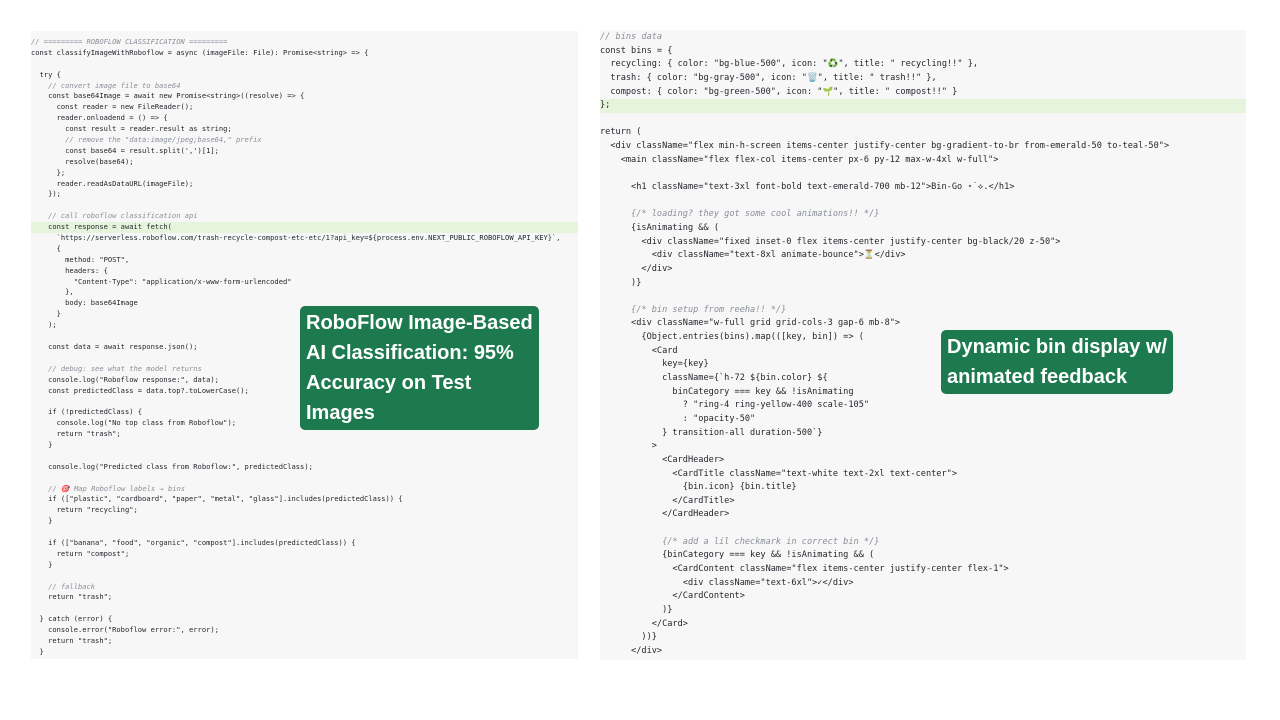  What do you see at coordinates (628, 637) in the screenshot?
I see `code-line: ))}` at bounding box center [628, 637].